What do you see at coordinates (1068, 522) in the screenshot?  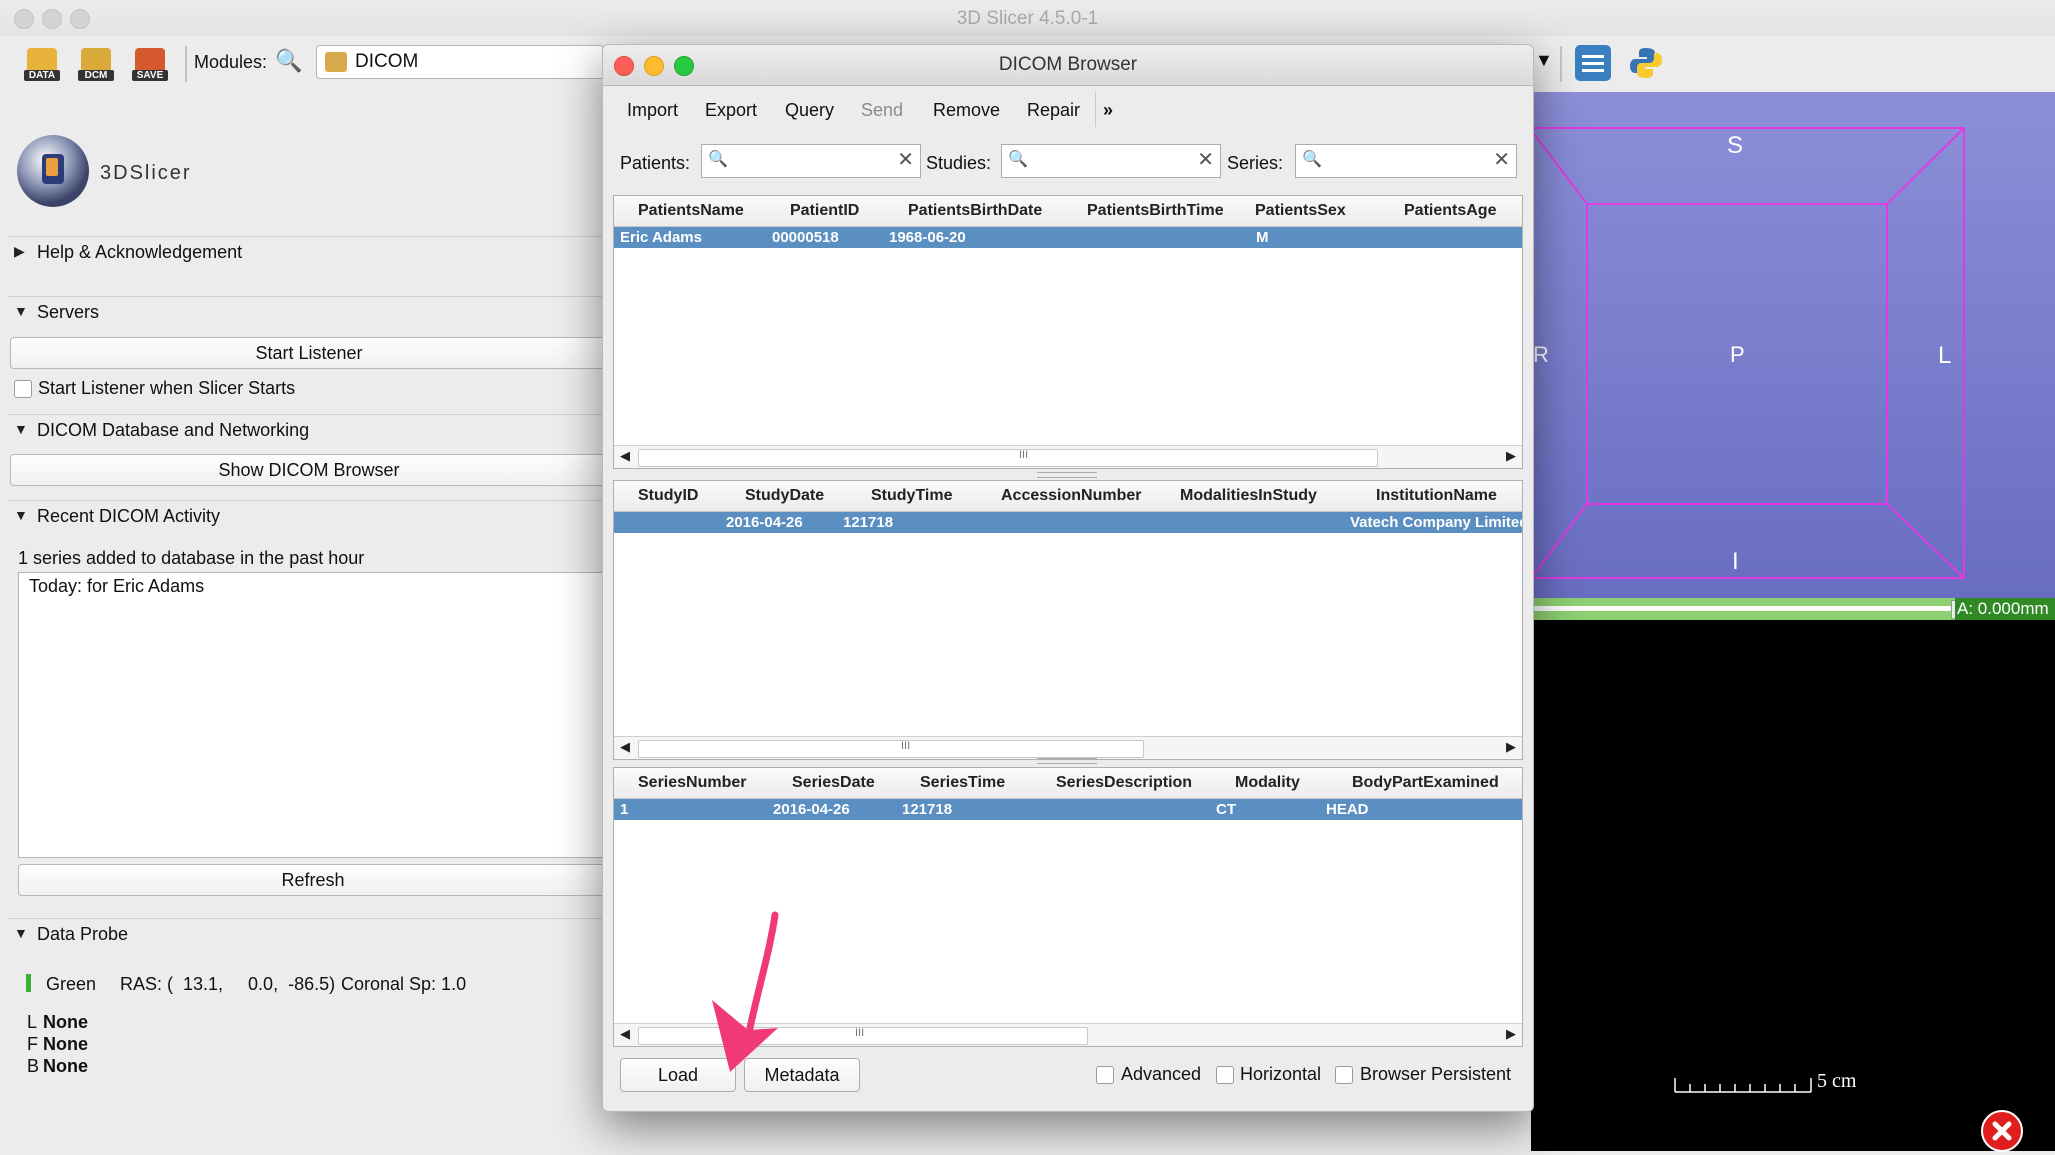 I see `table-row: 2016-04-26 121718 Vatech Company Limited` at bounding box center [1068, 522].